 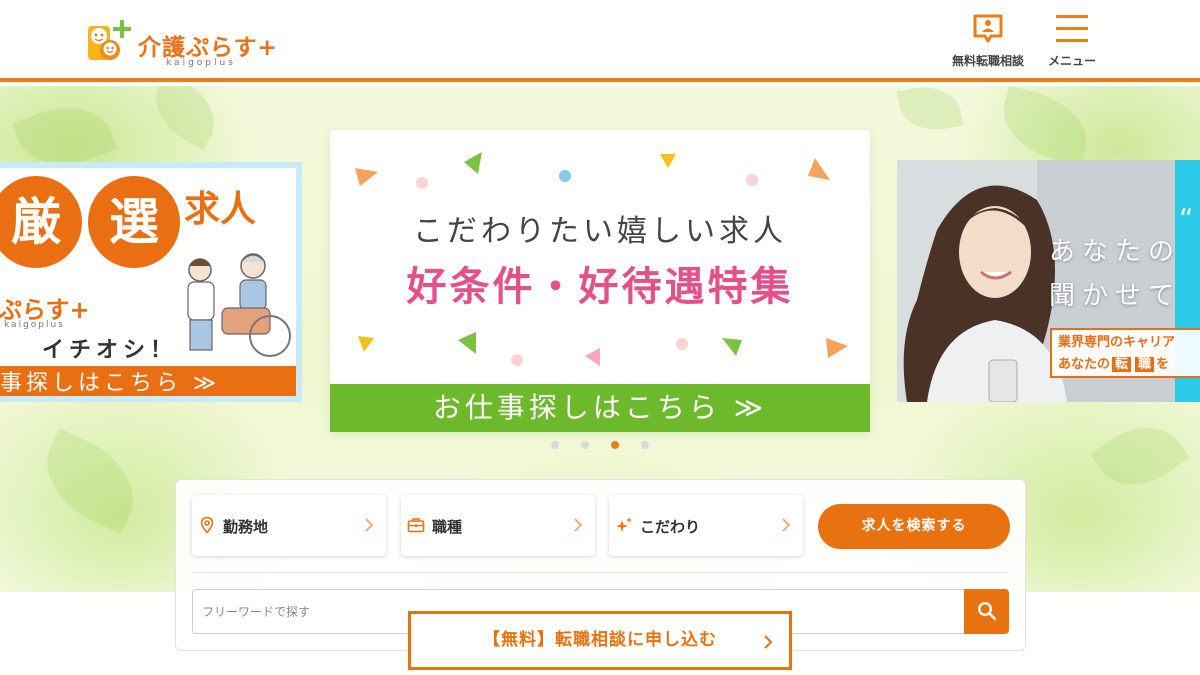 What do you see at coordinates (41, 222) in the screenshot?
I see `kanji-circle: 厳` at bounding box center [41, 222].